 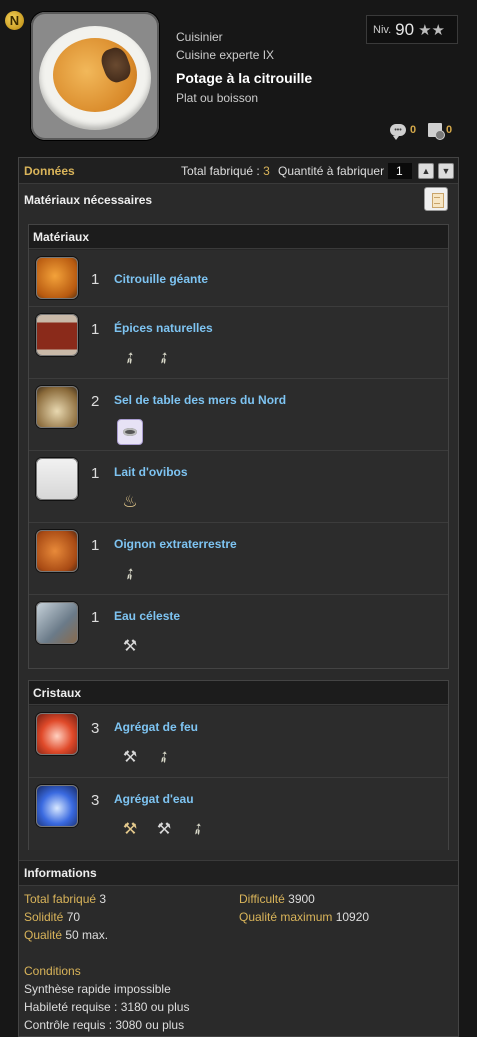 What do you see at coordinates (449, 130) in the screenshot?
I see `bookmarks-count: 0` at bounding box center [449, 130].